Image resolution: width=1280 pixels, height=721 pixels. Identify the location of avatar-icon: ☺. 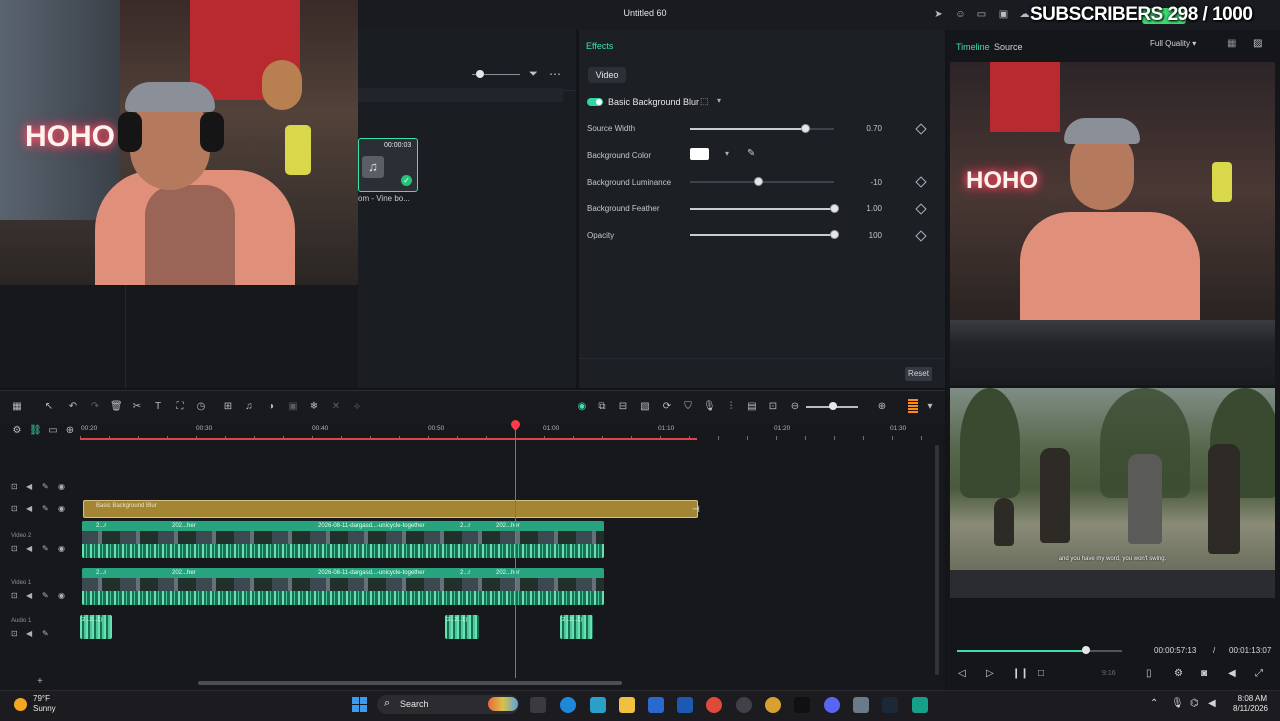
(960, 14).